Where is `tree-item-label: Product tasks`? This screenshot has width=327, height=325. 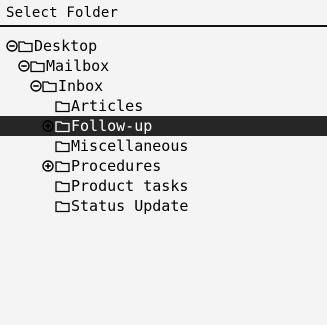
tree-item-label: Product tasks is located at coordinates (130, 186).